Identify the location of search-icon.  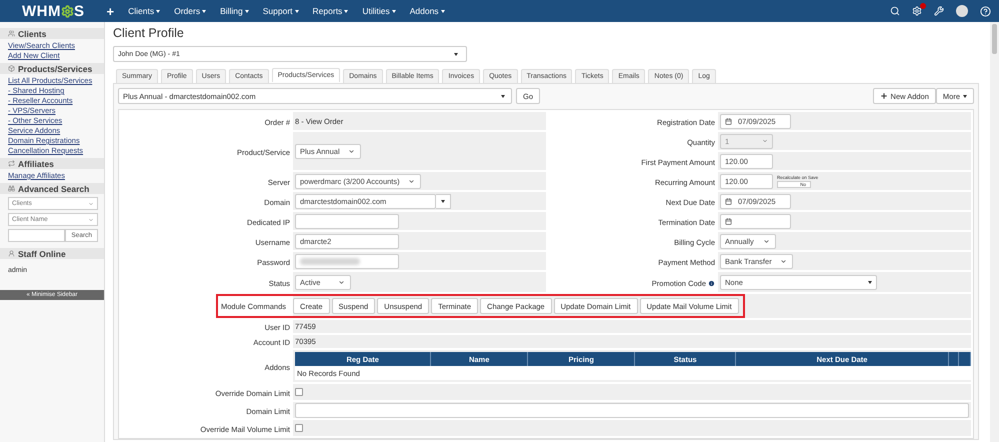
(895, 11).